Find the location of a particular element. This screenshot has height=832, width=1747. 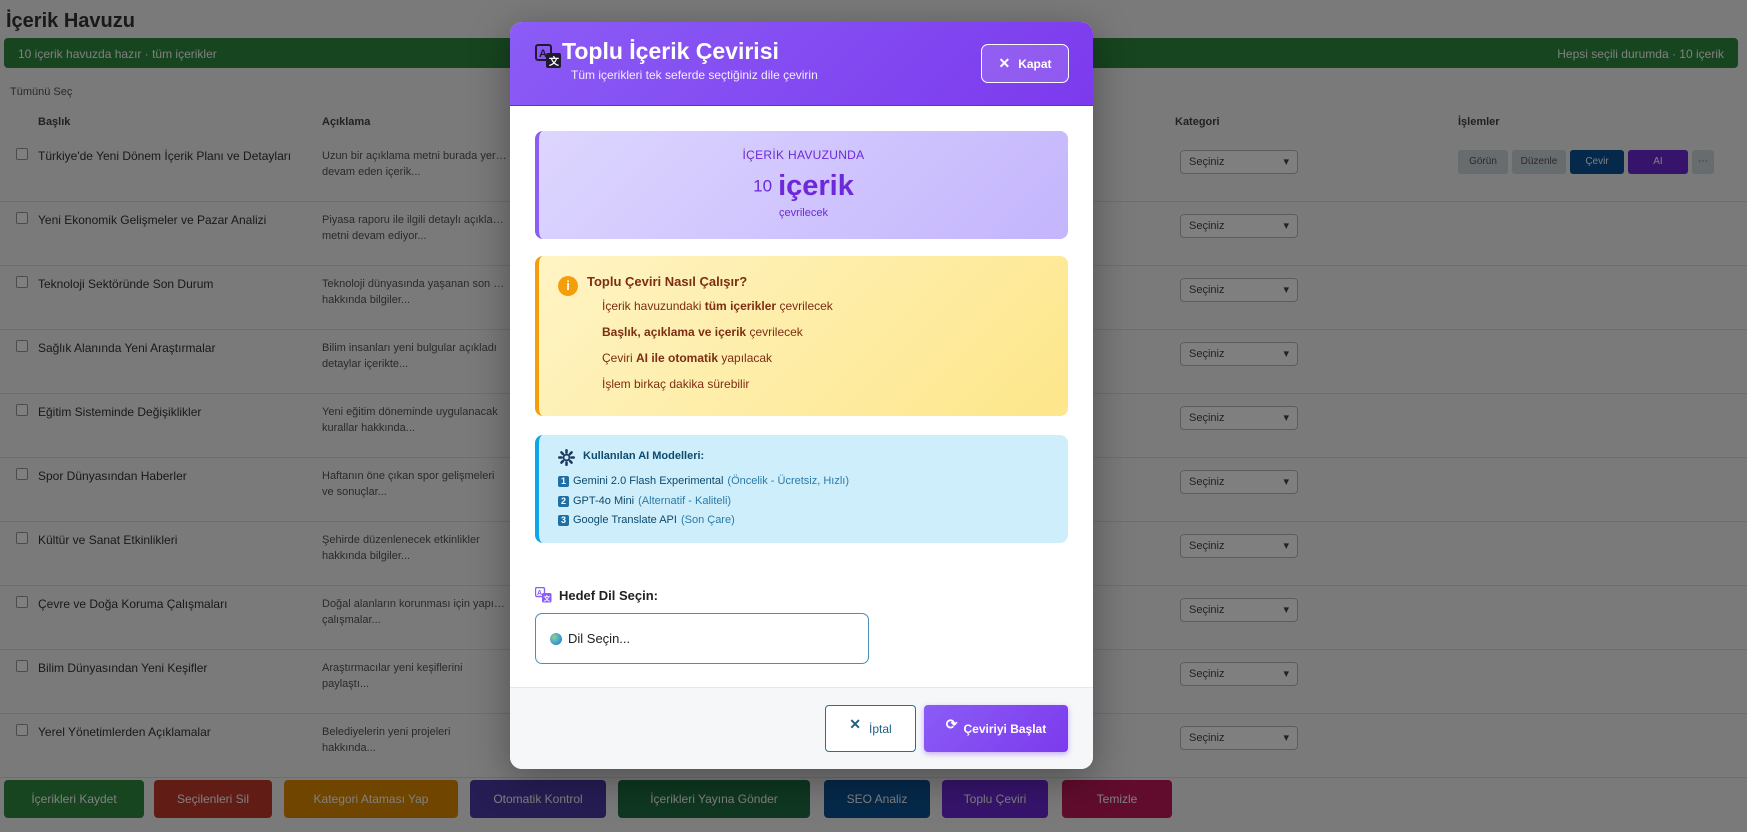

how-item: İşlem birkaç dakika sürebilir is located at coordinates (676, 384).